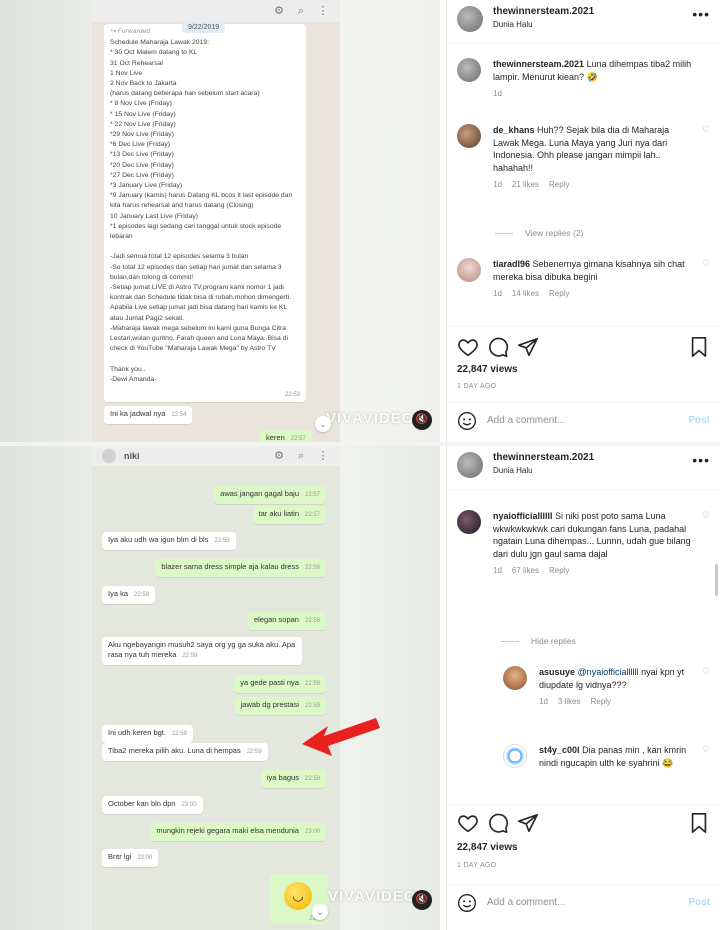 The image size is (720, 930). Describe the element at coordinates (583, 823) in the screenshot. I see `post-actions` at that location.